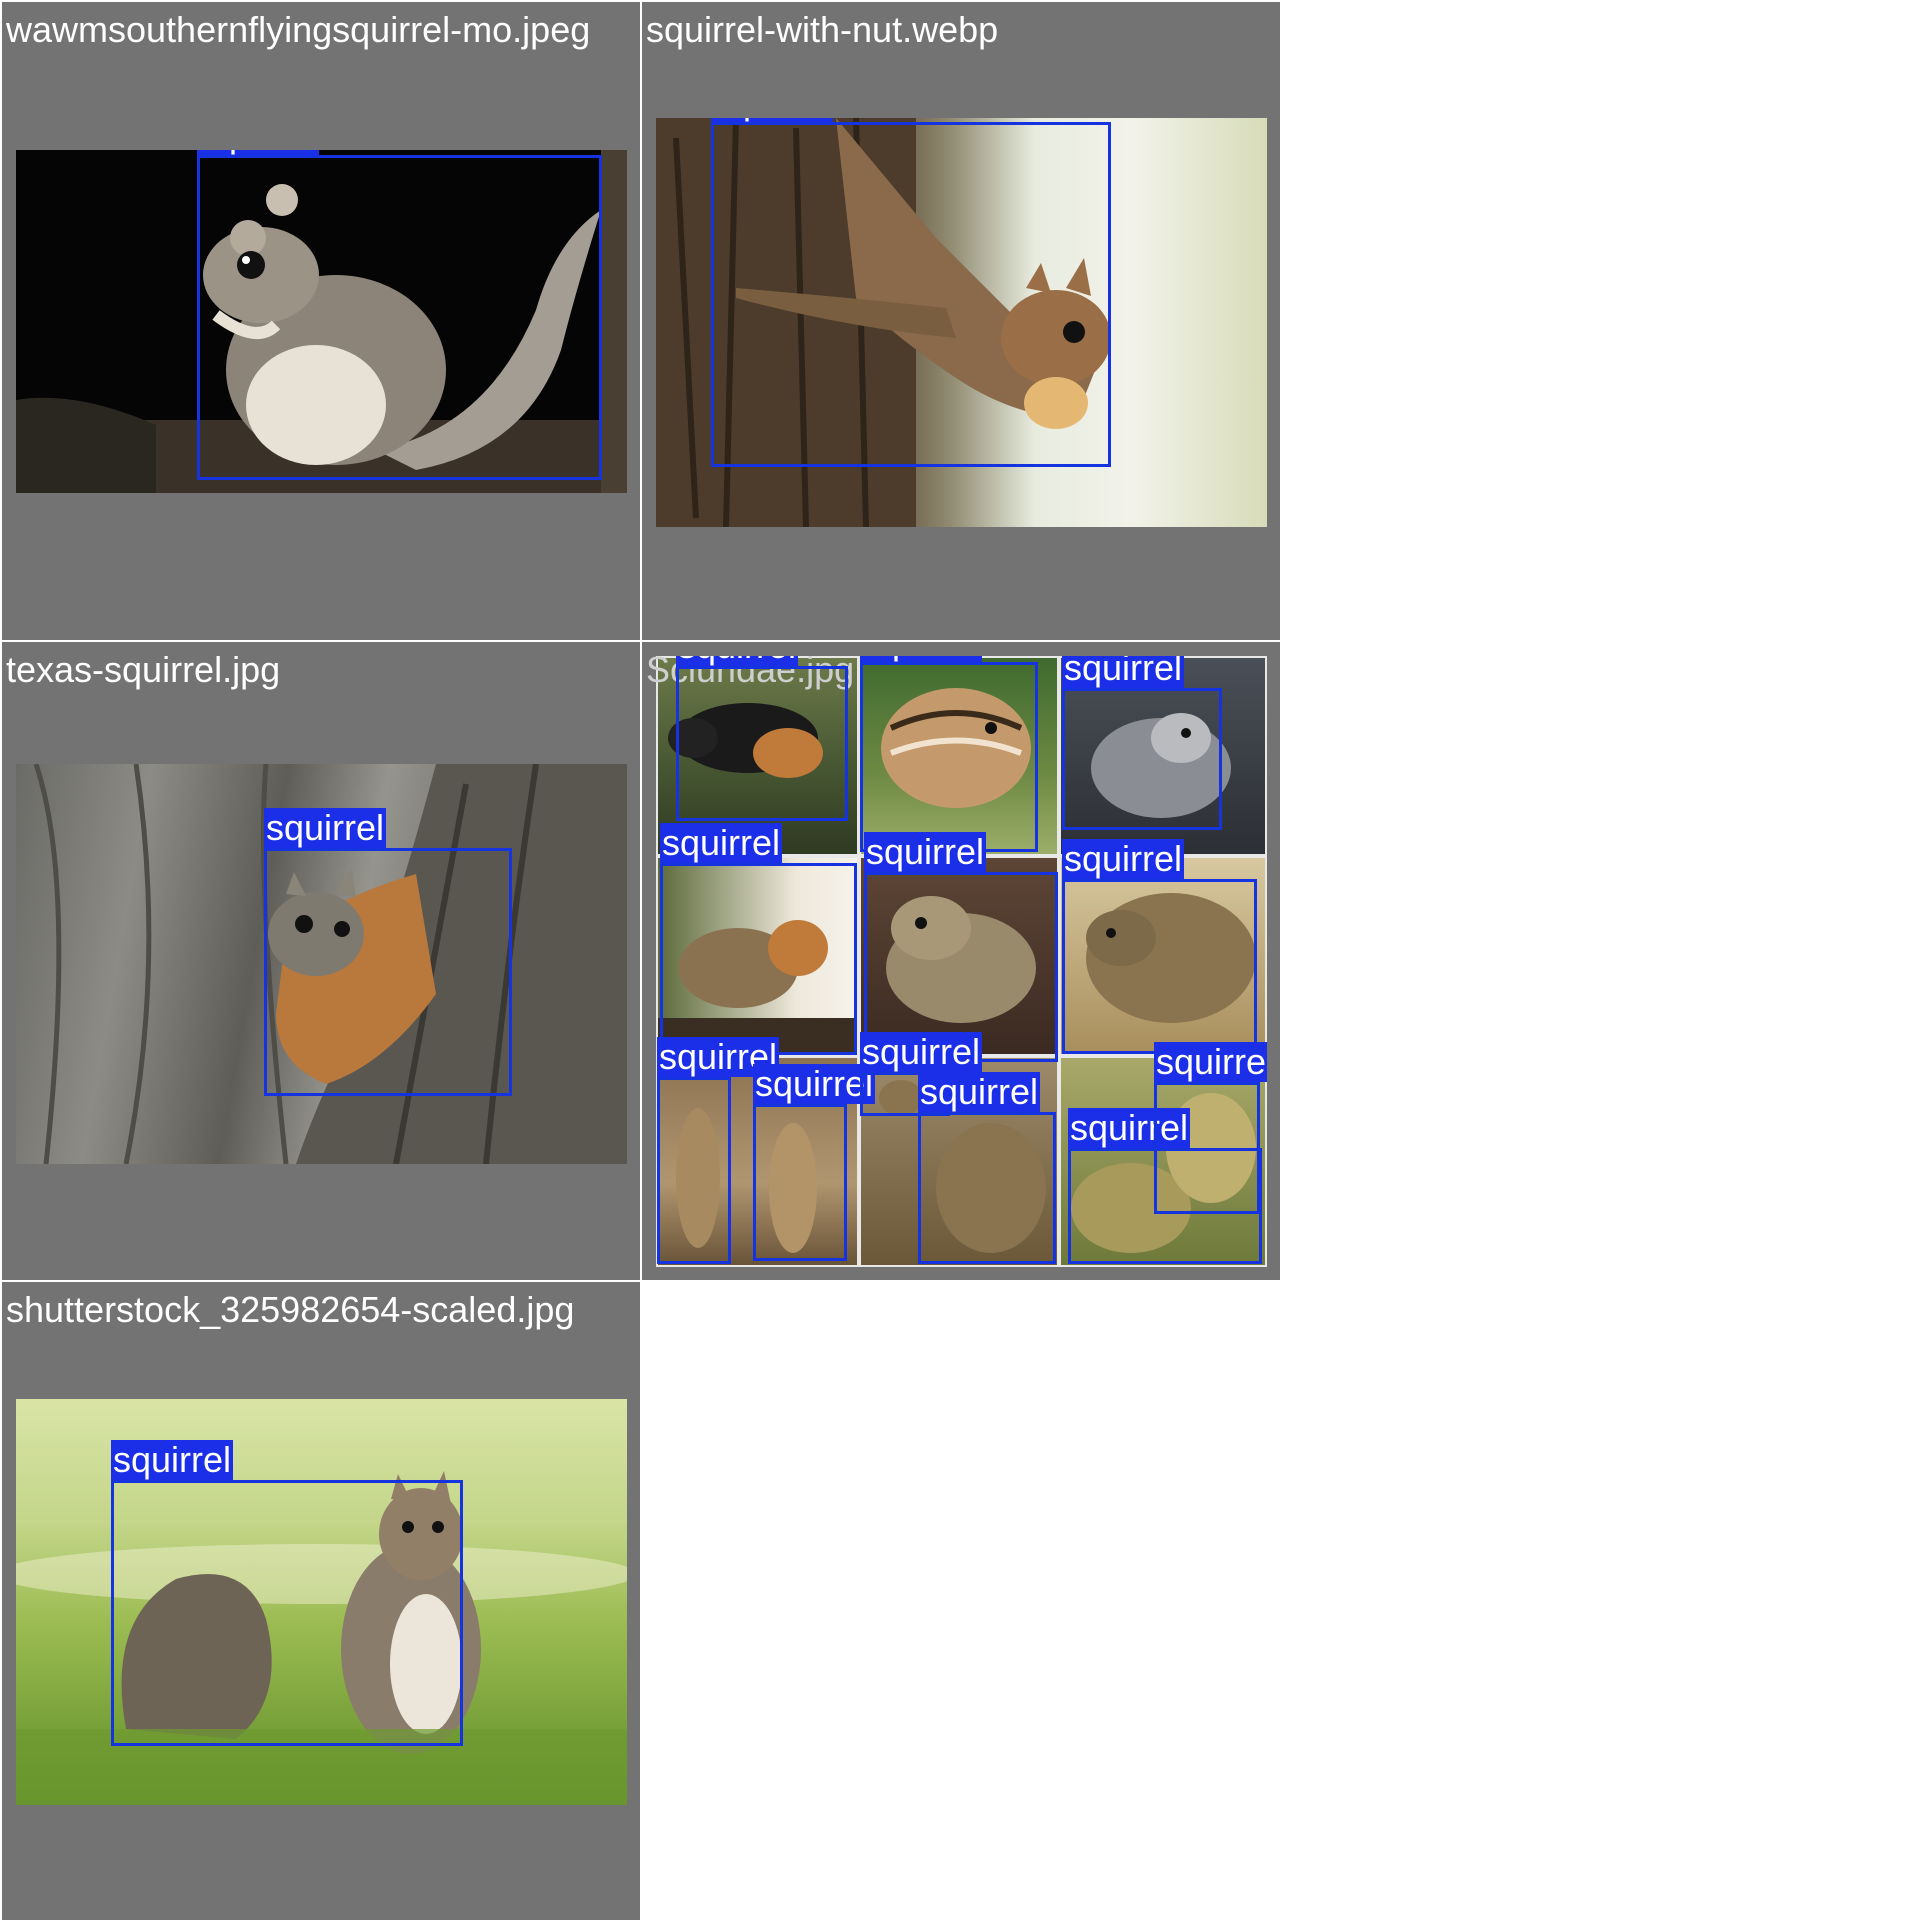 The height and width of the screenshot is (1920, 1920). Describe the element at coordinates (143, 669) in the screenshot. I see `image-filename: texas-squirrel.jpg` at that location.